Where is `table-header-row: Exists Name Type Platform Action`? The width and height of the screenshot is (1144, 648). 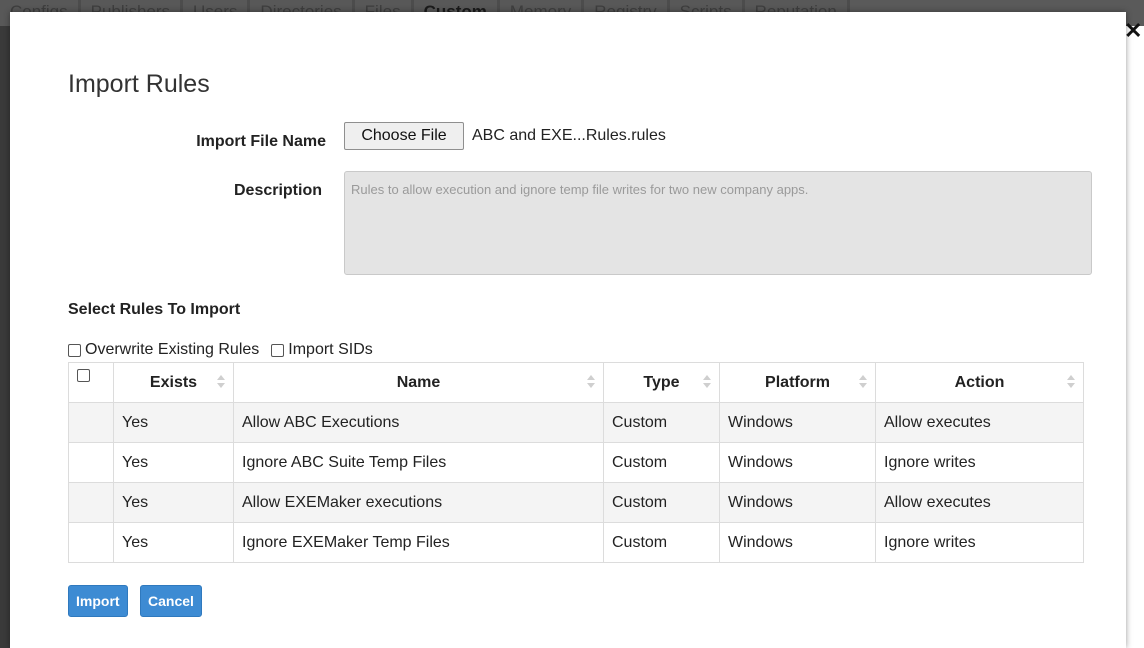
table-header-row: Exists Name Type Platform Action is located at coordinates (576, 382).